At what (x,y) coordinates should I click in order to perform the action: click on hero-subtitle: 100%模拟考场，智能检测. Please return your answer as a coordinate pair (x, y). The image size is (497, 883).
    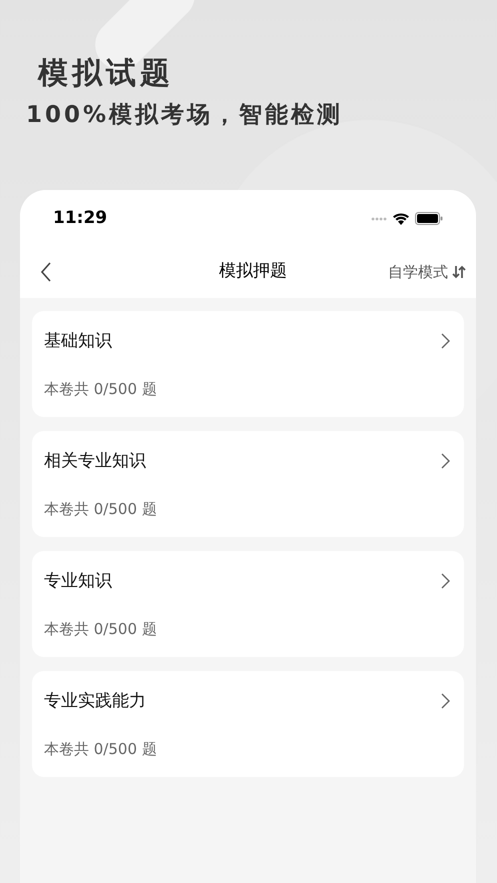
    Looking at the image, I should click on (185, 115).